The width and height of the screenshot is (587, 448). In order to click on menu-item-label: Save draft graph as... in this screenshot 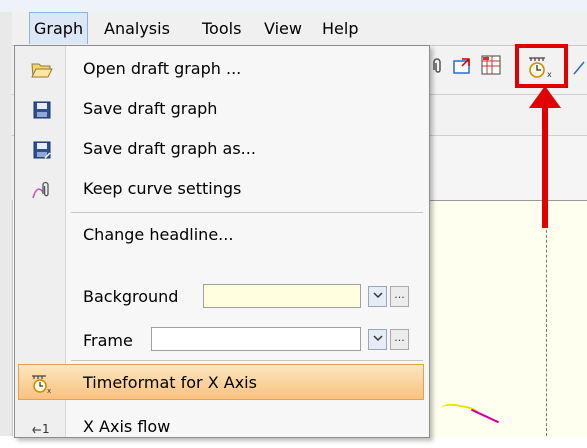, I will do `click(169, 148)`.